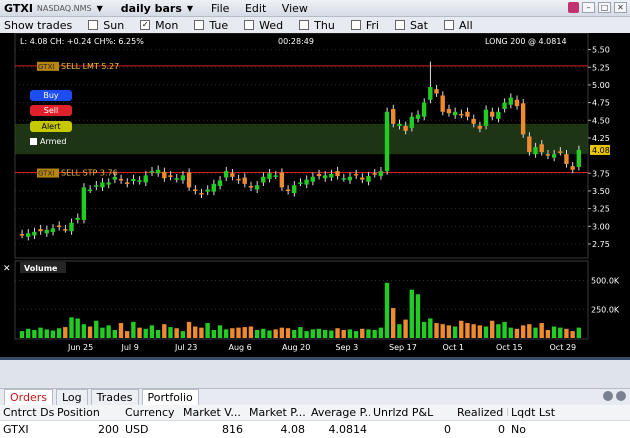  Describe the element at coordinates (51, 95) in the screenshot. I see `buy-button: Buy` at that location.